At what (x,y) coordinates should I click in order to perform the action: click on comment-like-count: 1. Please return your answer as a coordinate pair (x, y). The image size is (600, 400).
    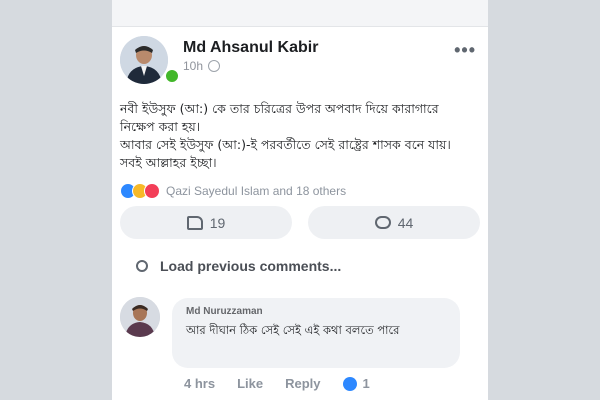
    Looking at the image, I should click on (366, 383).